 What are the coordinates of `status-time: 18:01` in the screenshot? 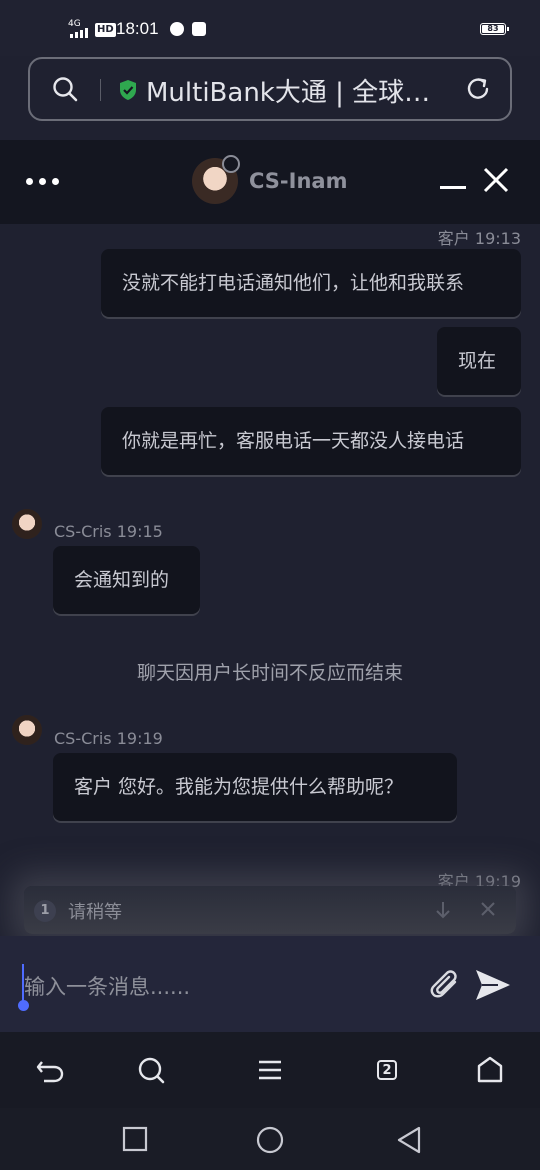 It's located at (137, 28).